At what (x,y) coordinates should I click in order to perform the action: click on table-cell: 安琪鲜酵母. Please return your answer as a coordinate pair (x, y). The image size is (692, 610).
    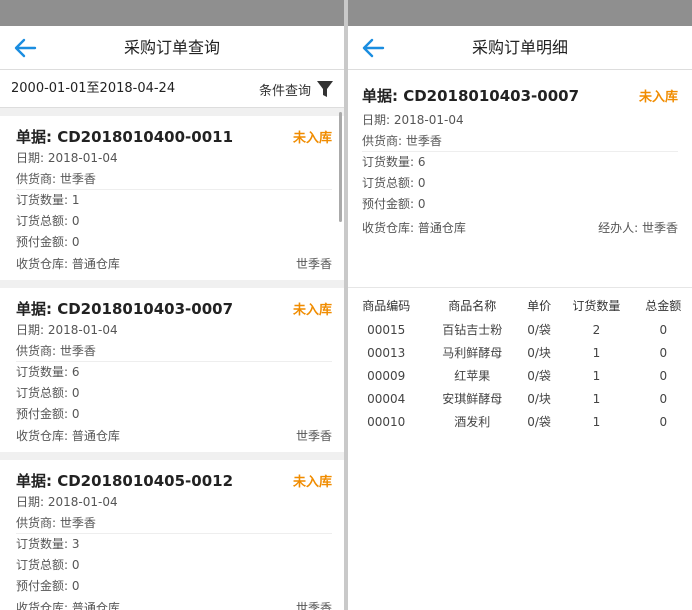
    Looking at the image, I should click on (472, 399).